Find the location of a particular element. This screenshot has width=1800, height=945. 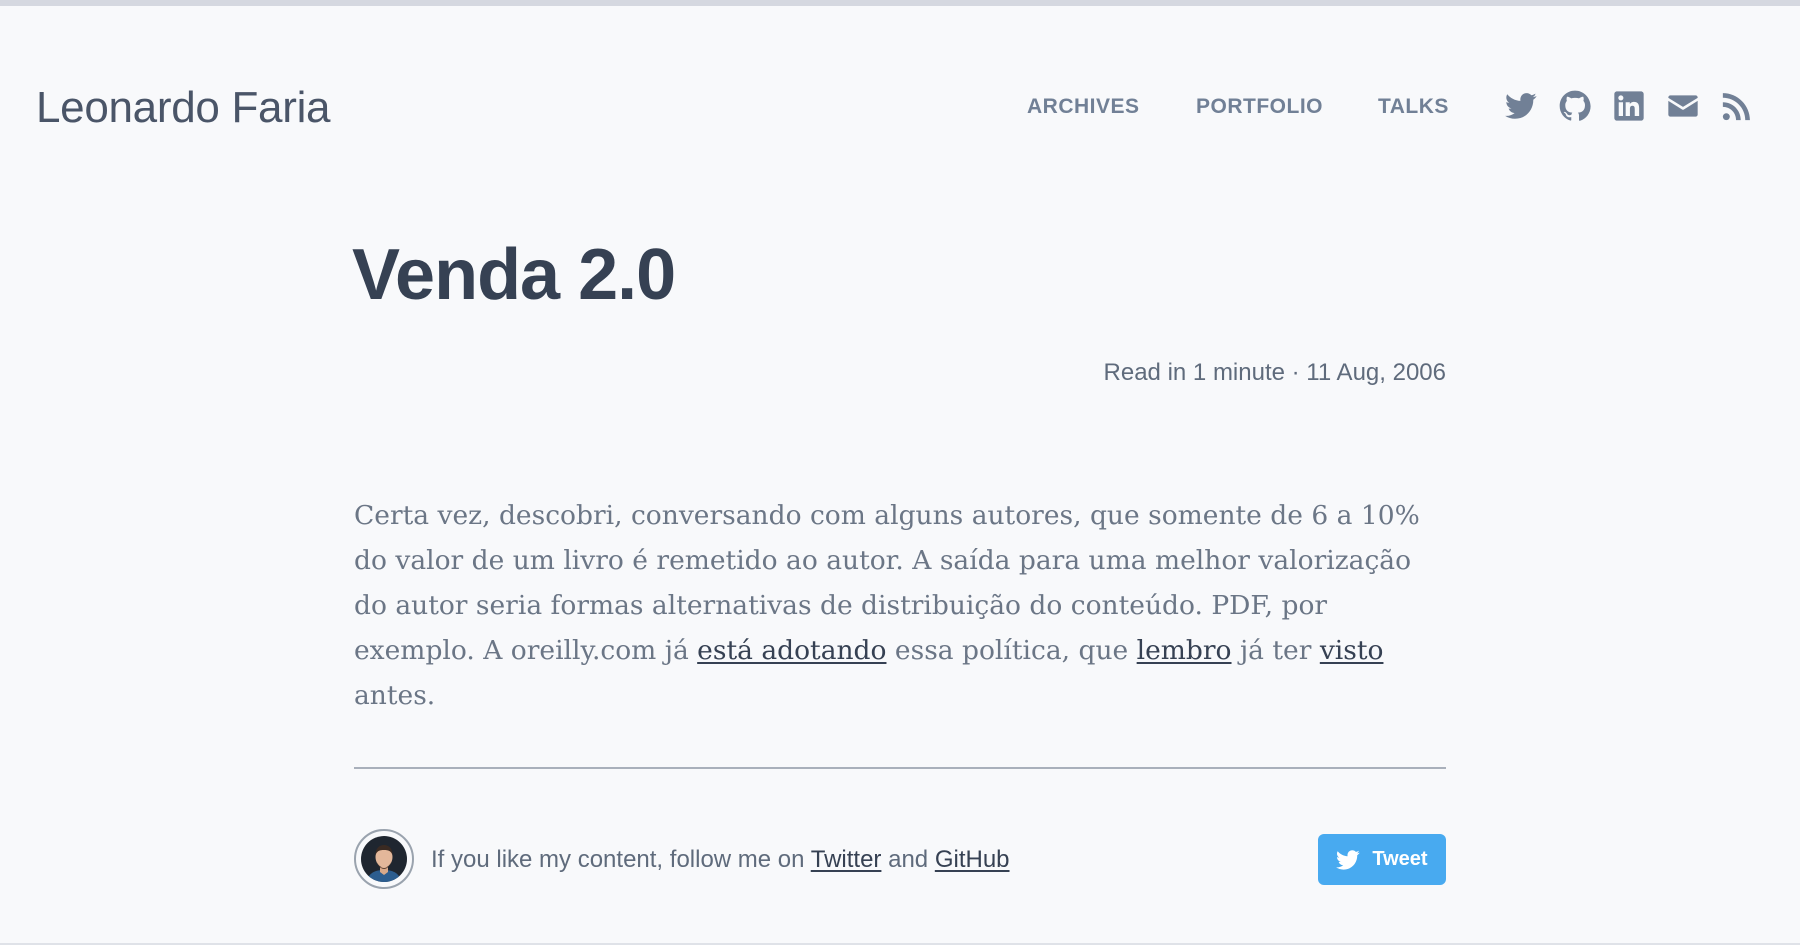

tweet-button: Tweet is located at coordinates (1382, 859).